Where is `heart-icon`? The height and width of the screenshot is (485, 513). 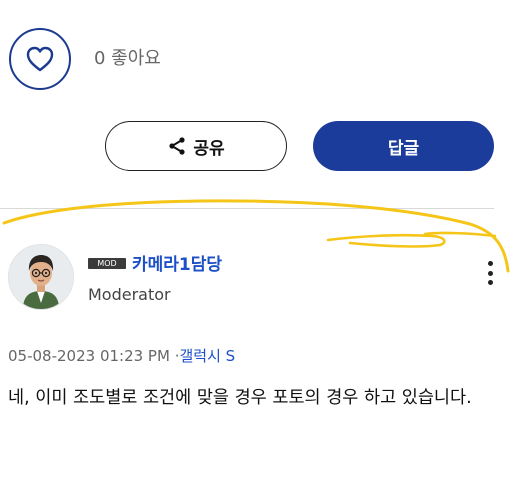
heart-icon is located at coordinates (40, 59).